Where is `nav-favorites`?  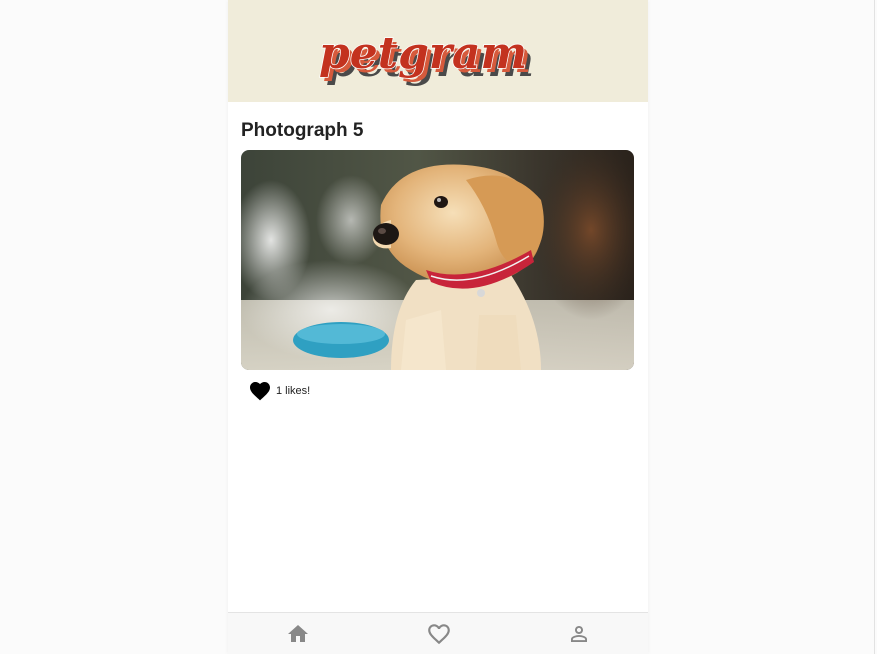 nav-favorites is located at coordinates (439, 634).